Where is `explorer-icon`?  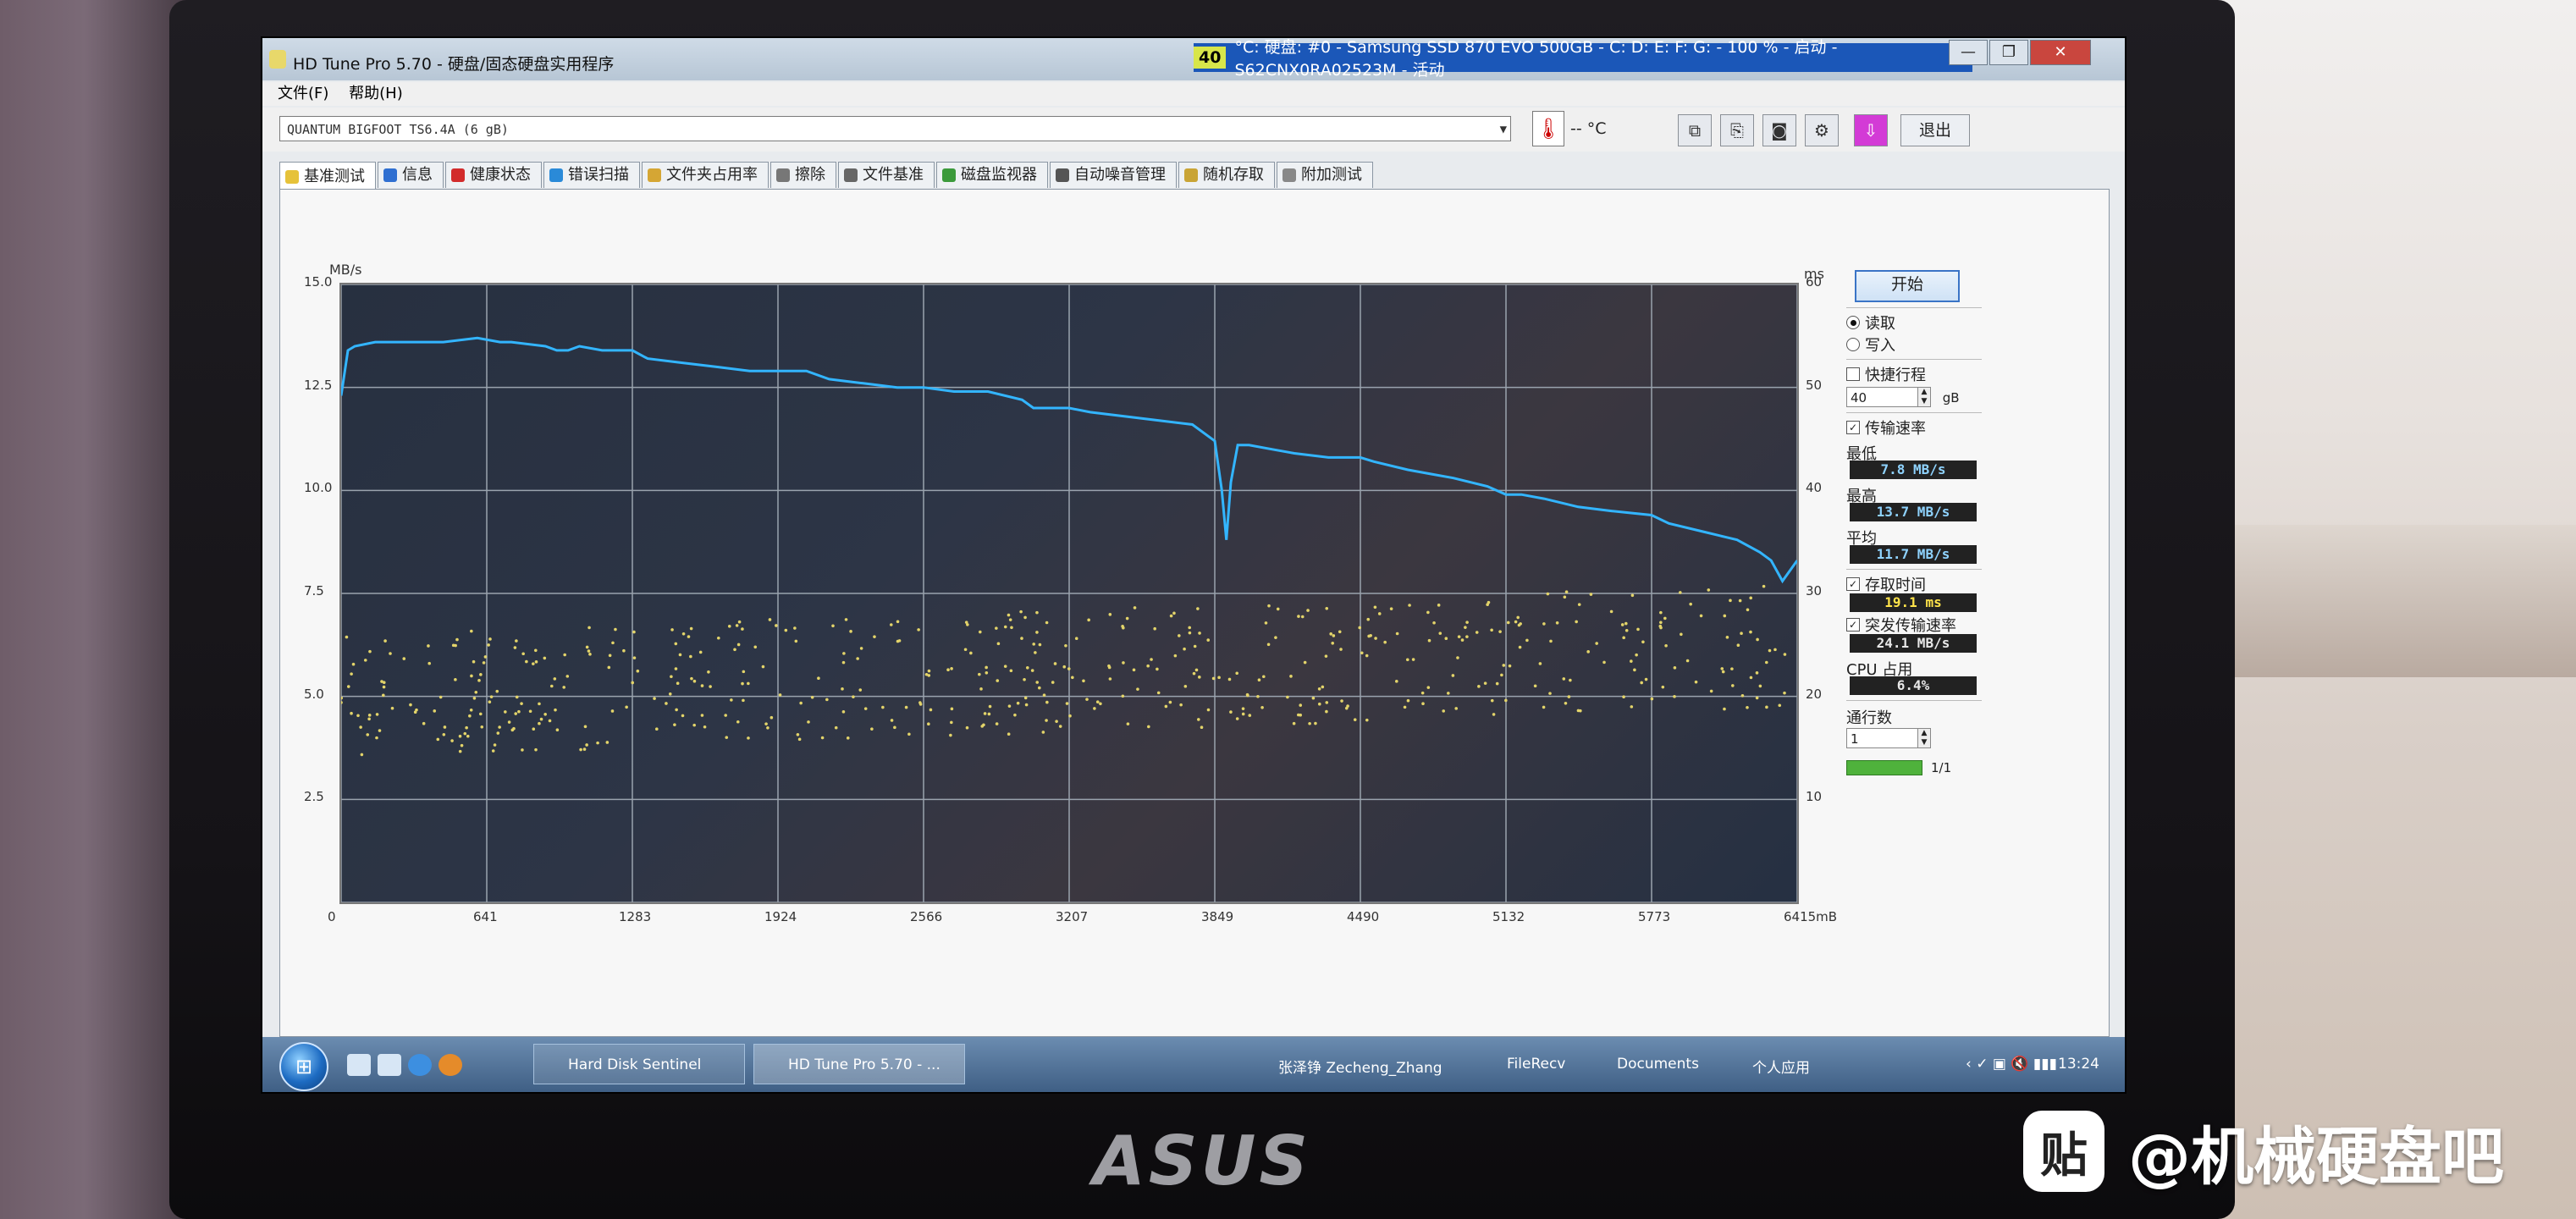 explorer-icon is located at coordinates (390, 1065).